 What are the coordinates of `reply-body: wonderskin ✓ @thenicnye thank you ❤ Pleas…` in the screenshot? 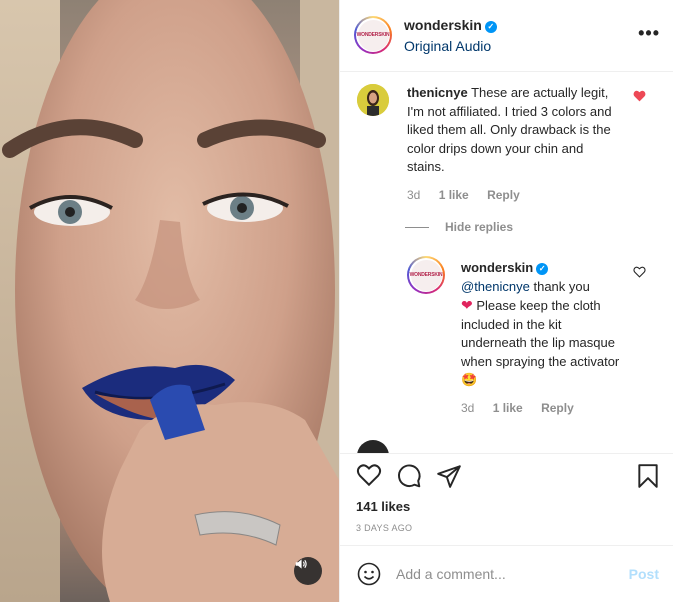 It's located at (543, 324).